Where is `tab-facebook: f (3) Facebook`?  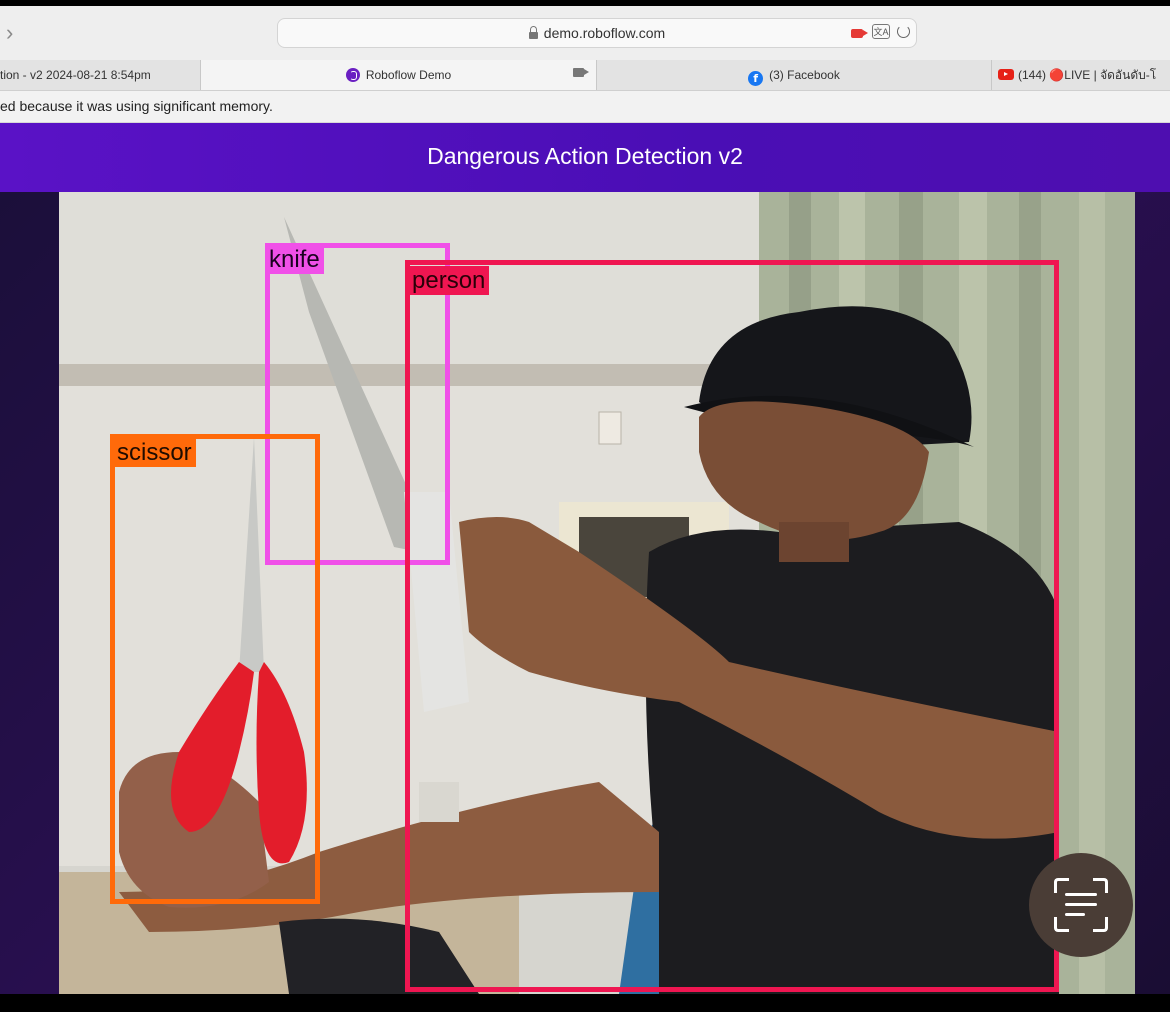 tab-facebook: f (3) Facebook is located at coordinates (794, 75).